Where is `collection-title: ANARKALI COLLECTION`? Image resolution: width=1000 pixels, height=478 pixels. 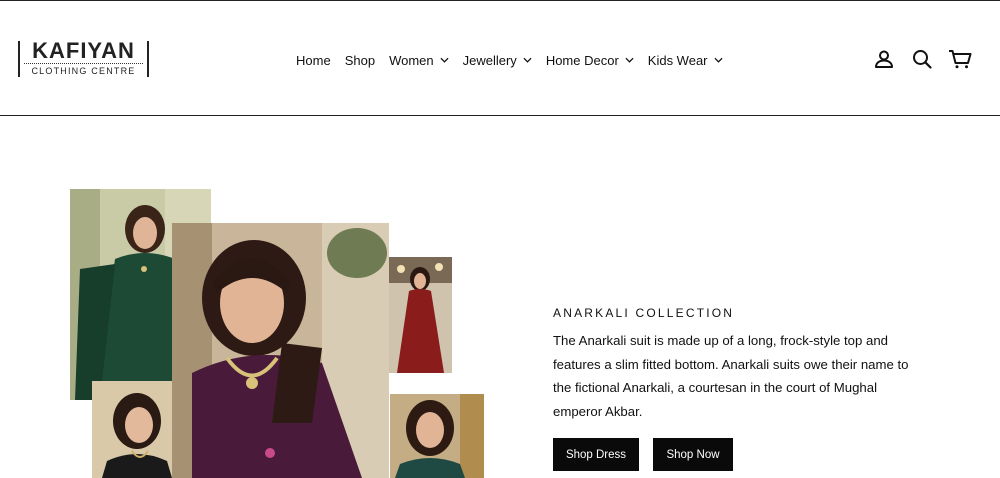 collection-title: ANARKALI COLLECTION is located at coordinates (644, 313).